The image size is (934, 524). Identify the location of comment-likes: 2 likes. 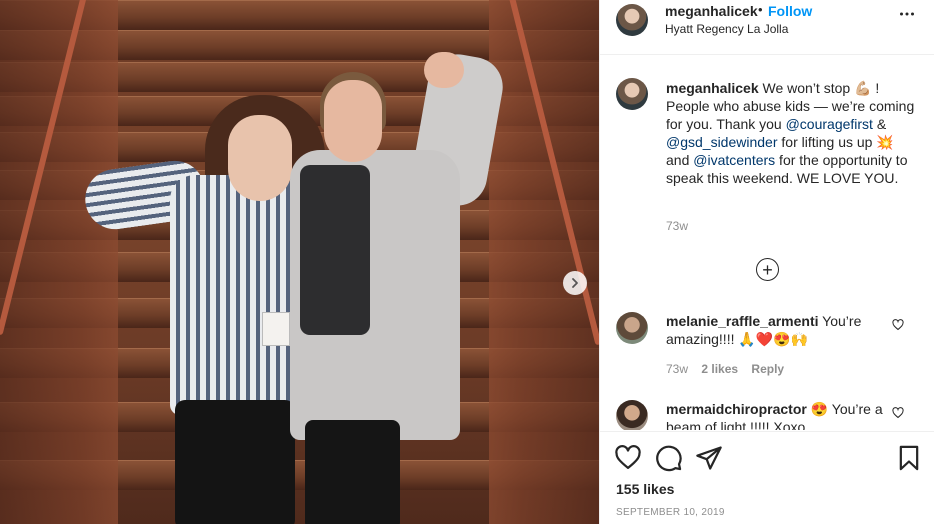
(719, 369).